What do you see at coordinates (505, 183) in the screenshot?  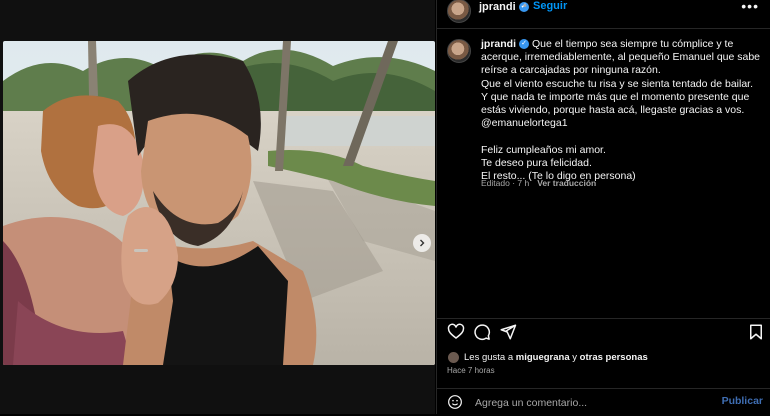 I see `edited-time: Editado · 7 h` at bounding box center [505, 183].